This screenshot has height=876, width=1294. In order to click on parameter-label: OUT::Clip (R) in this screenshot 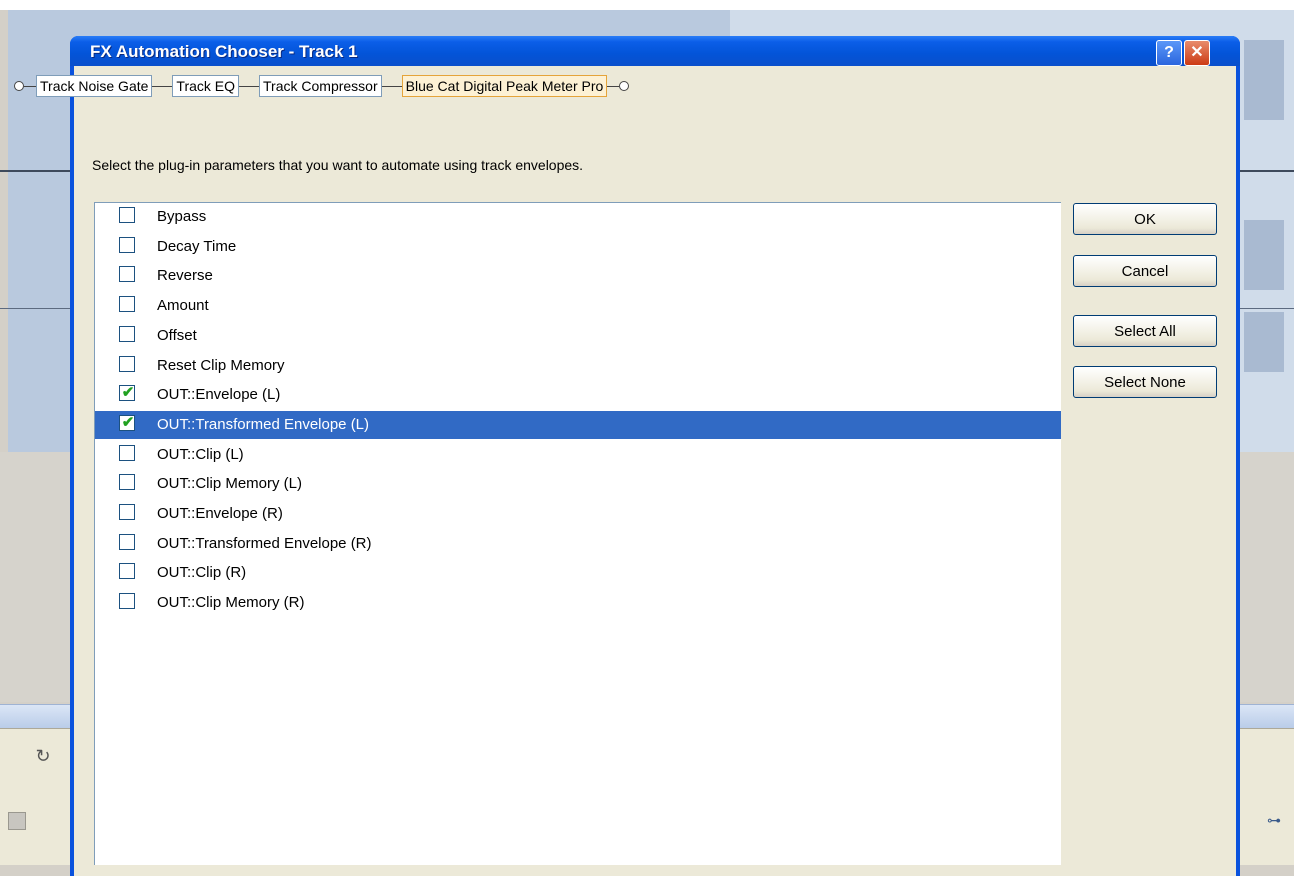, I will do `click(202, 573)`.